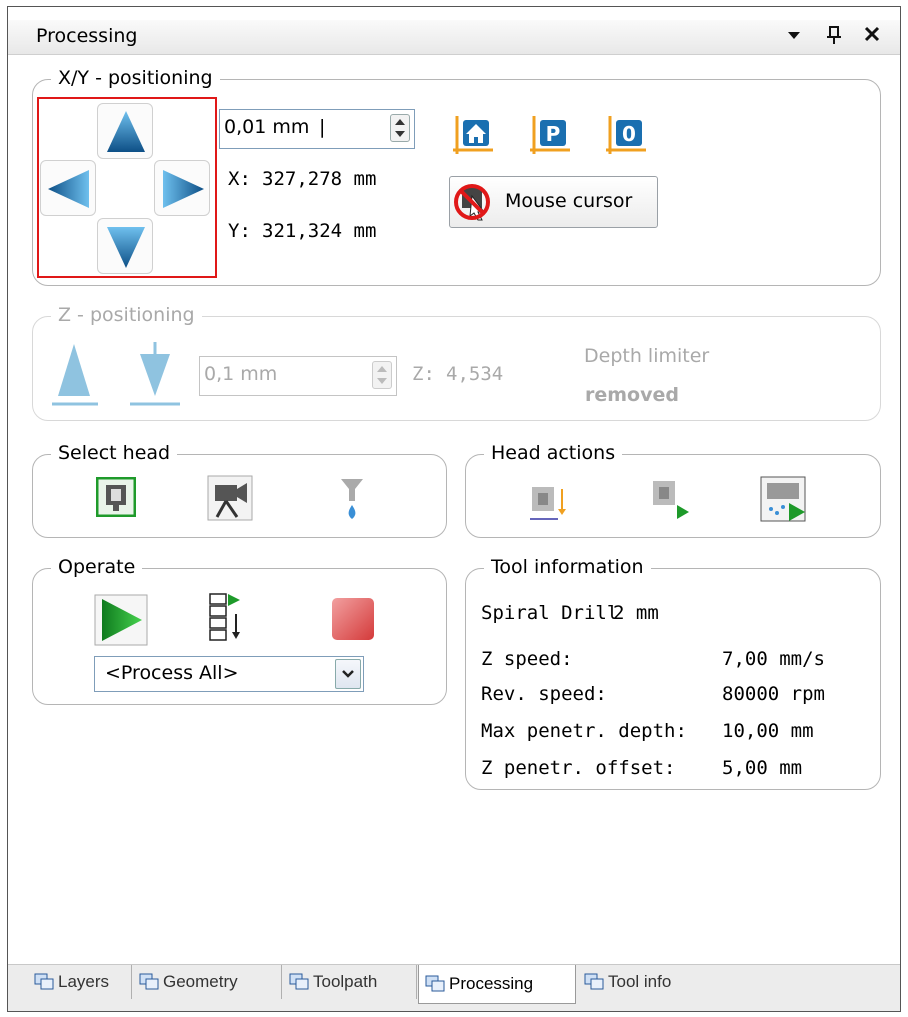 The width and height of the screenshot is (908, 1017). I want to click on start-button, so click(121, 620).